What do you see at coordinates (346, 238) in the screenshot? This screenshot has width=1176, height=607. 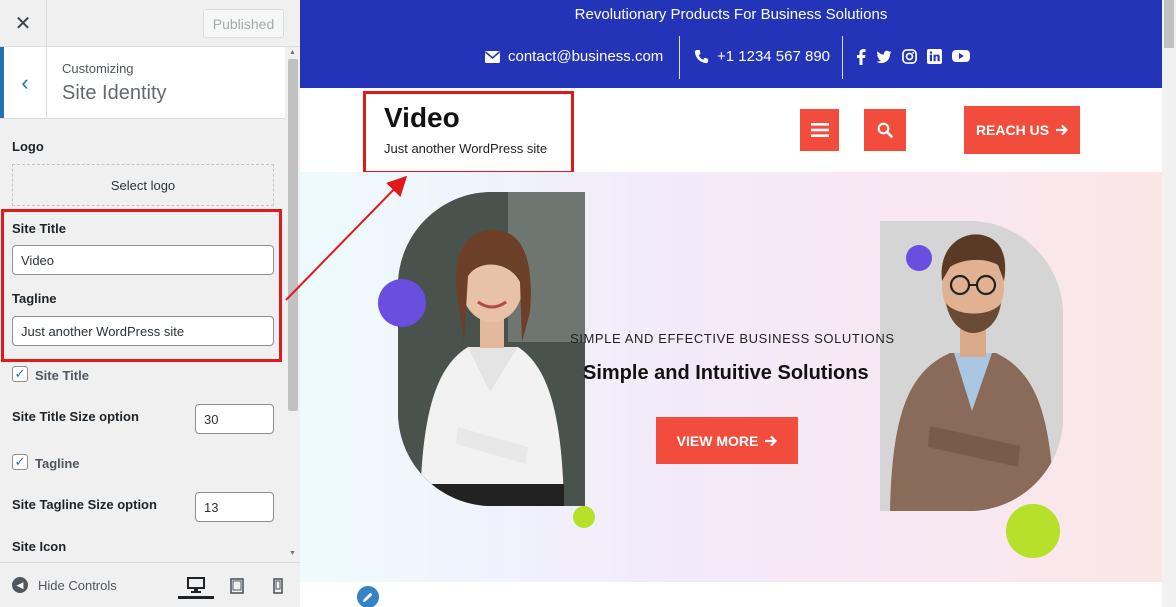 I see `annotation-arrow` at bounding box center [346, 238].